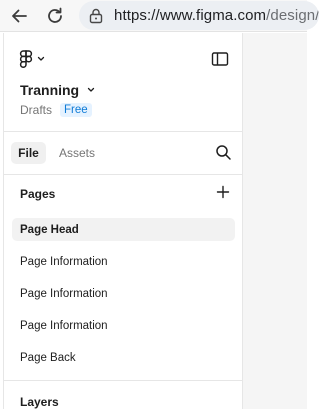  I want to click on back-button, so click(19, 16).